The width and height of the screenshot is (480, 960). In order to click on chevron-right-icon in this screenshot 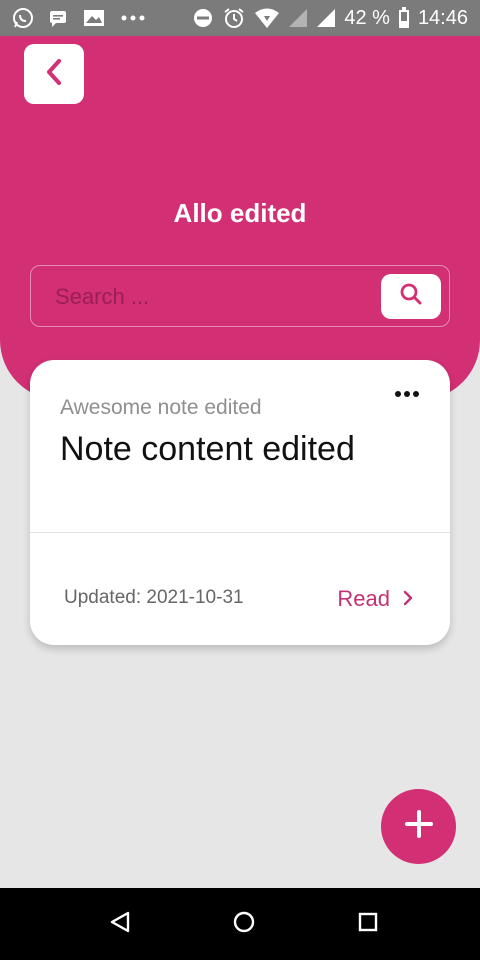, I will do `click(408, 599)`.